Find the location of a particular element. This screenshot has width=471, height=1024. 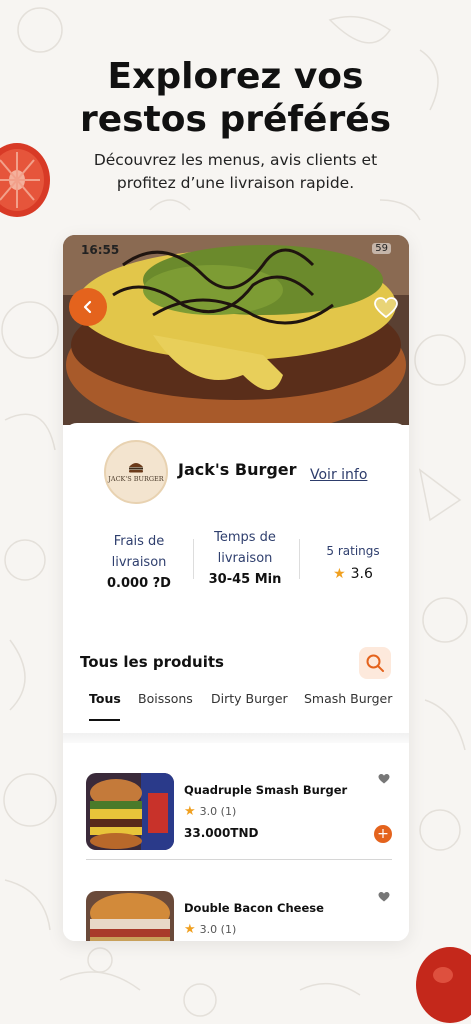

tab-boissons: Boissons is located at coordinates (165, 698).